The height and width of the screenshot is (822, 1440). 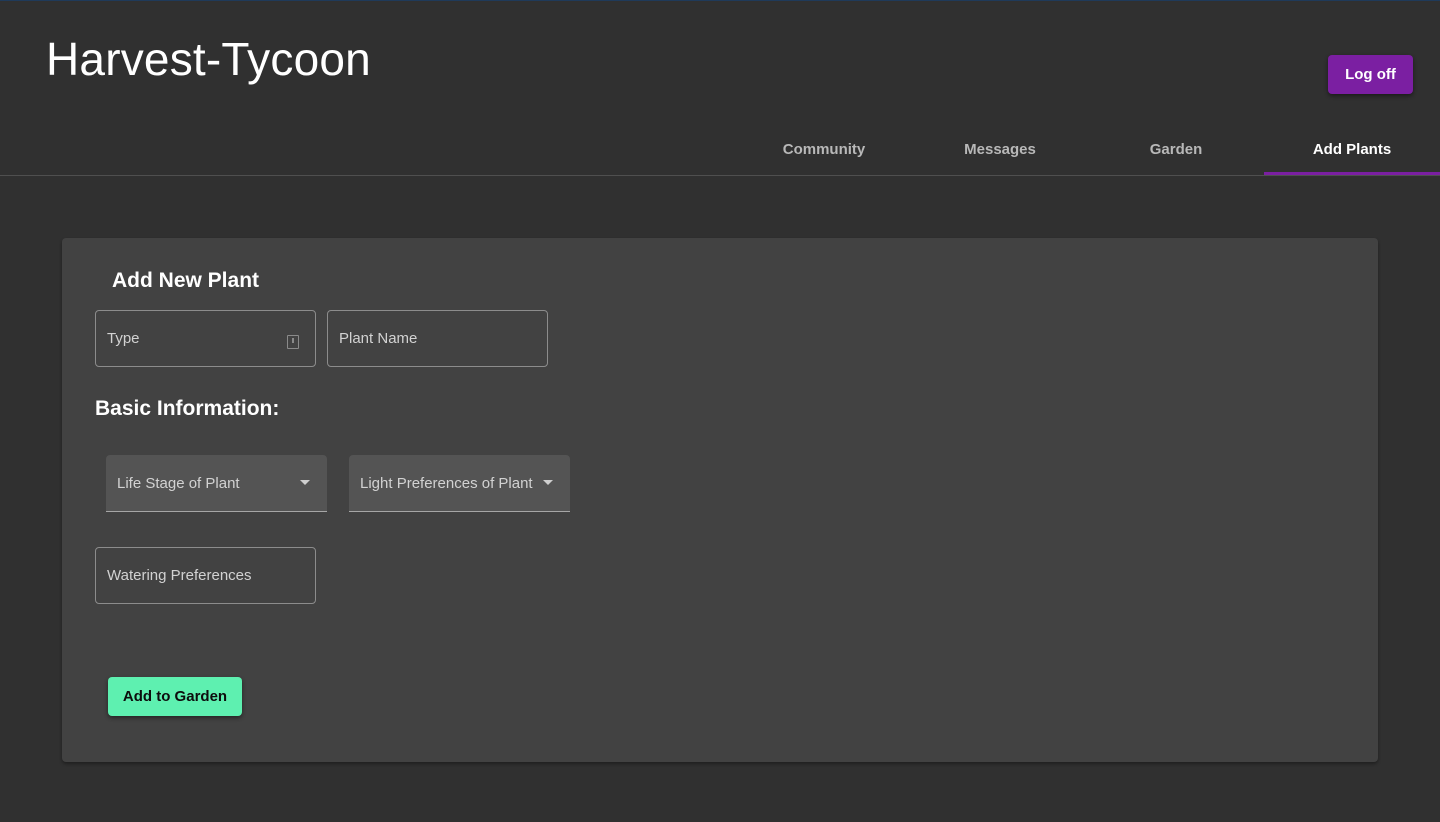 I want to click on life-stage-select: Life Stage of Plant, so click(x=216, y=483).